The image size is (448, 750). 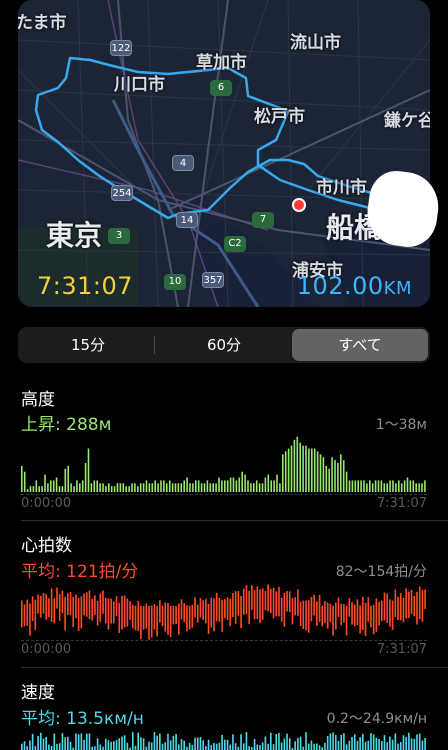 I want to click on segment-all: すべて, so click(x=360, y=345).